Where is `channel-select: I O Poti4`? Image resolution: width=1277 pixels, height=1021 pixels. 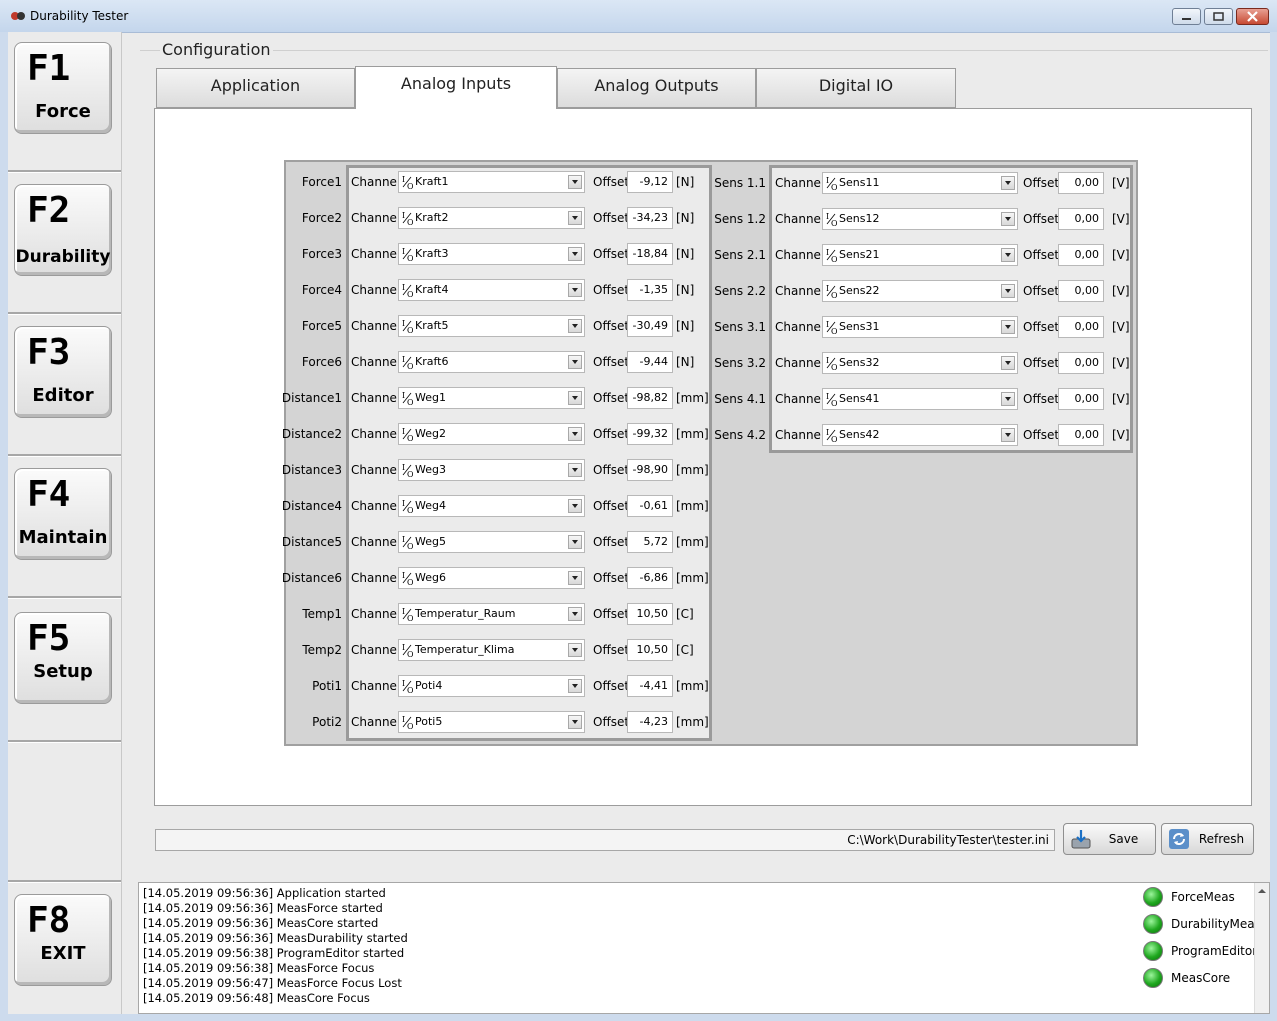
channel-select: I O Poti4 is located at coordinates (491, 686).